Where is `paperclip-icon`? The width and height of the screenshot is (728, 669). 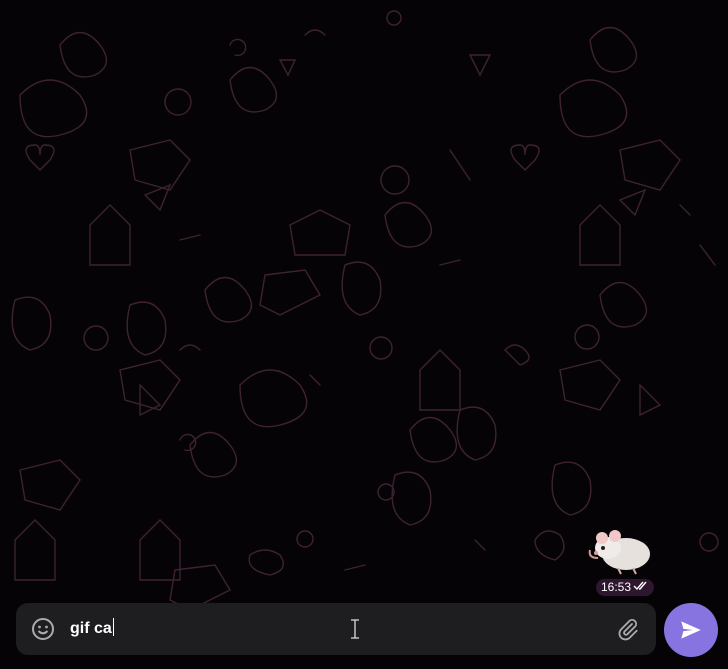 paperclip-icon is located at coordinates (628, 629).